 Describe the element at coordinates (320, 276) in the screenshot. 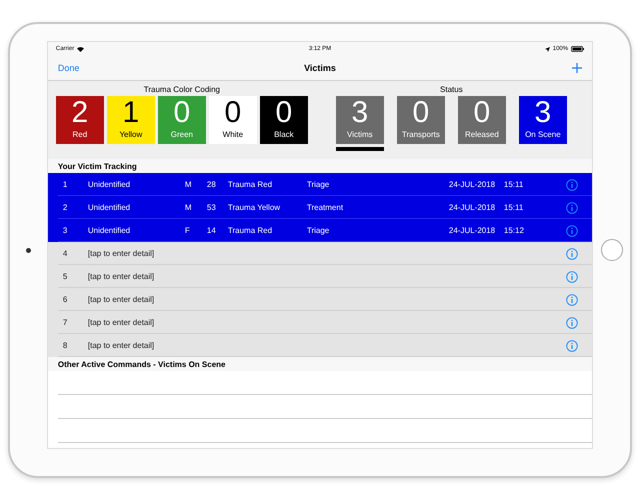

I see `empty-row: 5 [tap to enter detail]` at that location.